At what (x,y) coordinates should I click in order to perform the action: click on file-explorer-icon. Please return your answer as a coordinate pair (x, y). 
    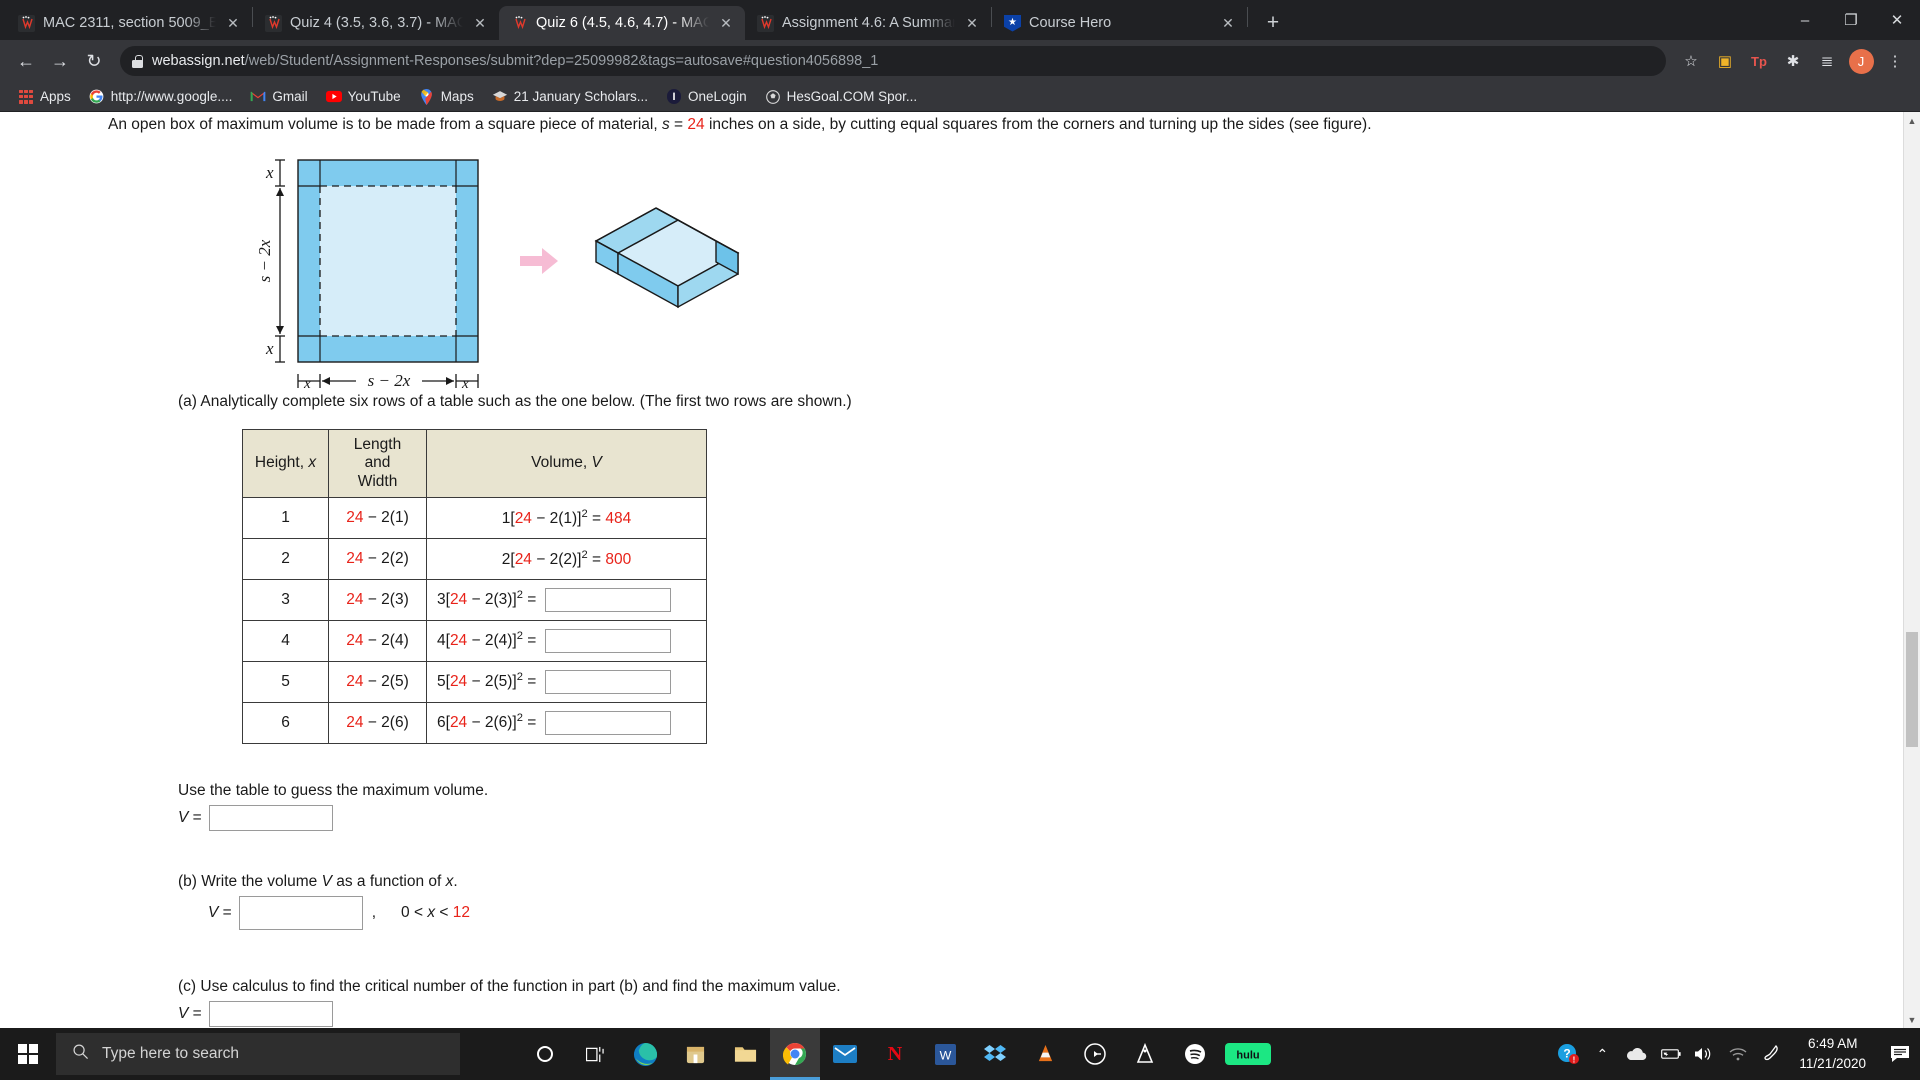
    Looking at the image, I should click on (745, 1054).